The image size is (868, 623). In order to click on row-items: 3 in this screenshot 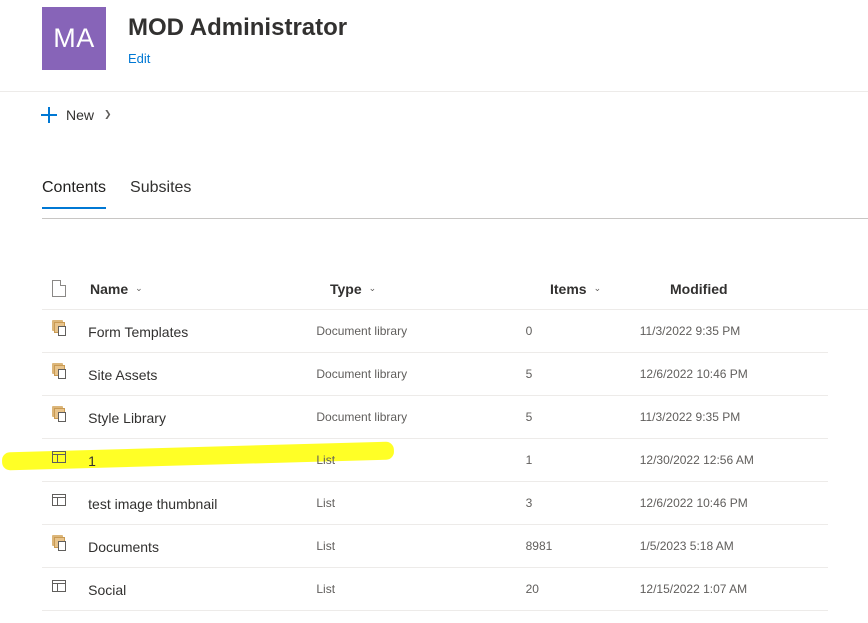, I will do `click(529, 503)`.